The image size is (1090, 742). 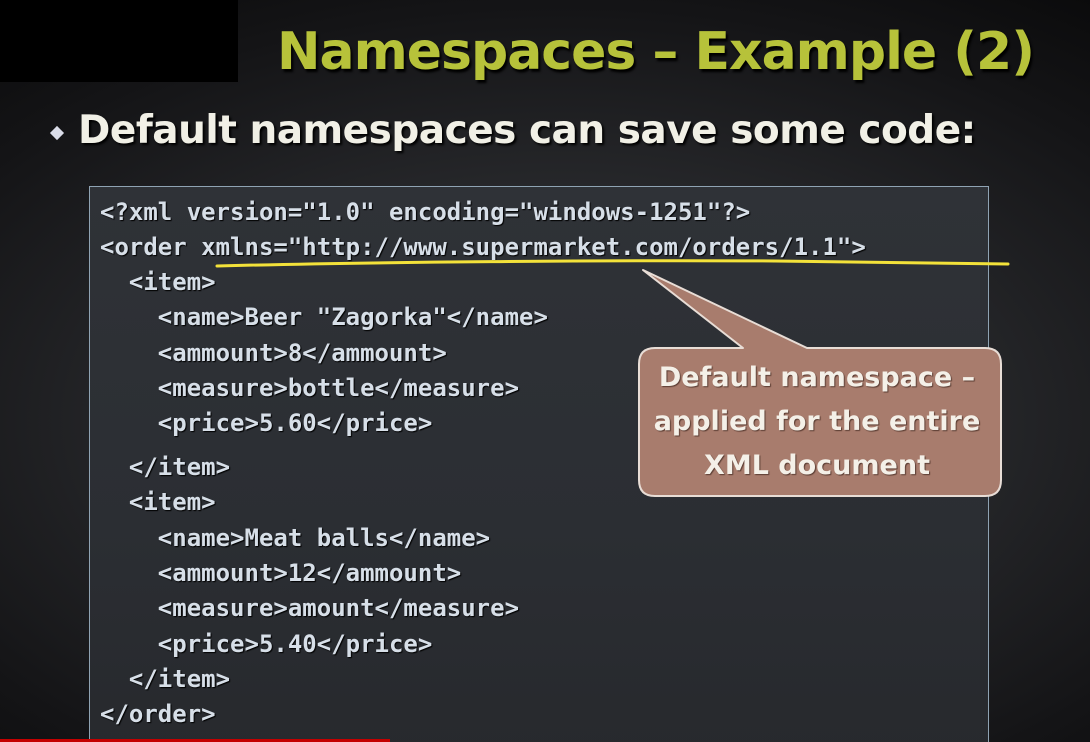 What do you see at coordinates (527, 130) in the screenshot?
I see `bullet-text: Default namespaces can save some code:` at bounding box center [527, 130].